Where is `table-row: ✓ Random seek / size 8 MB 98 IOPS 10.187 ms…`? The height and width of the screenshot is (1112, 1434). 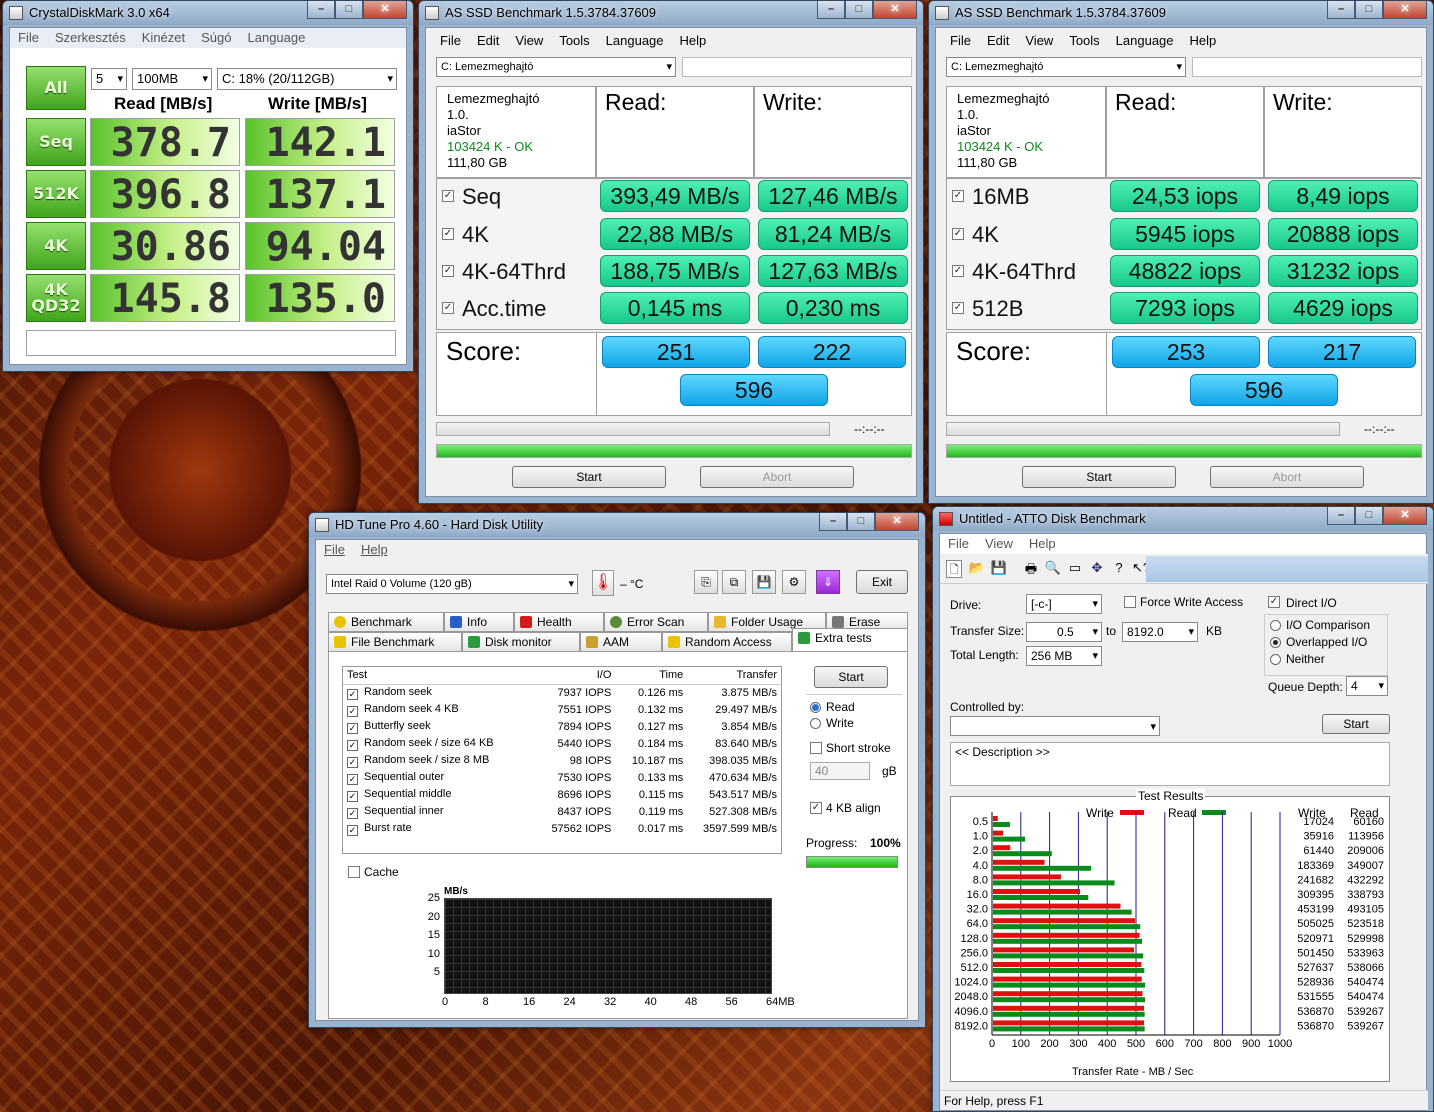
table-row: ✓ Random seek / size 8 MB 98 IOPS 10.187 ms… is located at coordinates (562, 760).